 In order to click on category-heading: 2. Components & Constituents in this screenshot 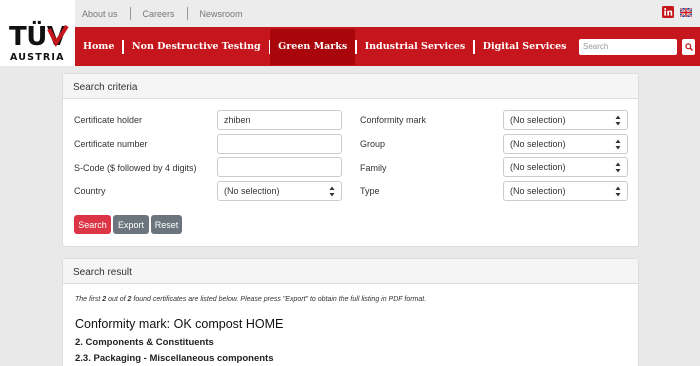, I will do `click(144, 342)`.